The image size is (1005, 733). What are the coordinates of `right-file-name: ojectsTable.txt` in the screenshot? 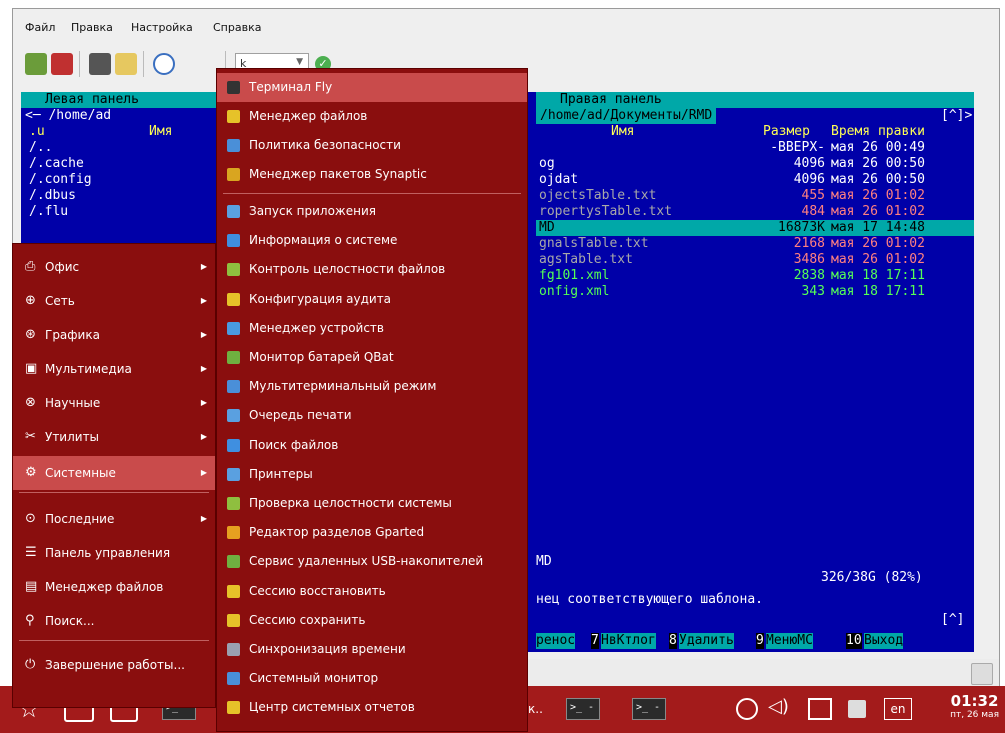 It's located at (597, 196).